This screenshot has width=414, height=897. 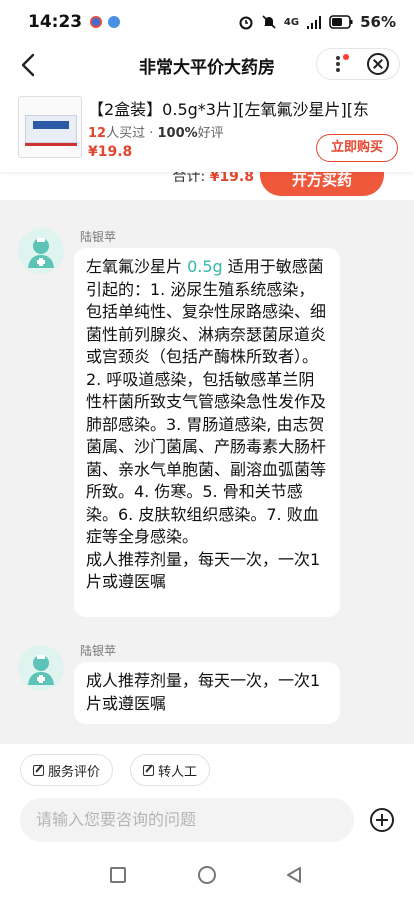 I want to click on product-title: 【2盒装】0.5g*3片][左氧氟沙星片][东, so click(x=228, y=109).